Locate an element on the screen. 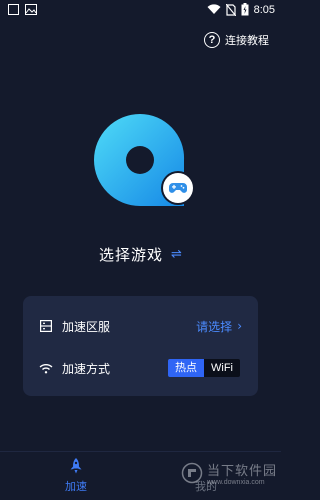 The image size is (320, 500). connection-tutorial-label: 连接教程 is located at coordinates (247, 40).